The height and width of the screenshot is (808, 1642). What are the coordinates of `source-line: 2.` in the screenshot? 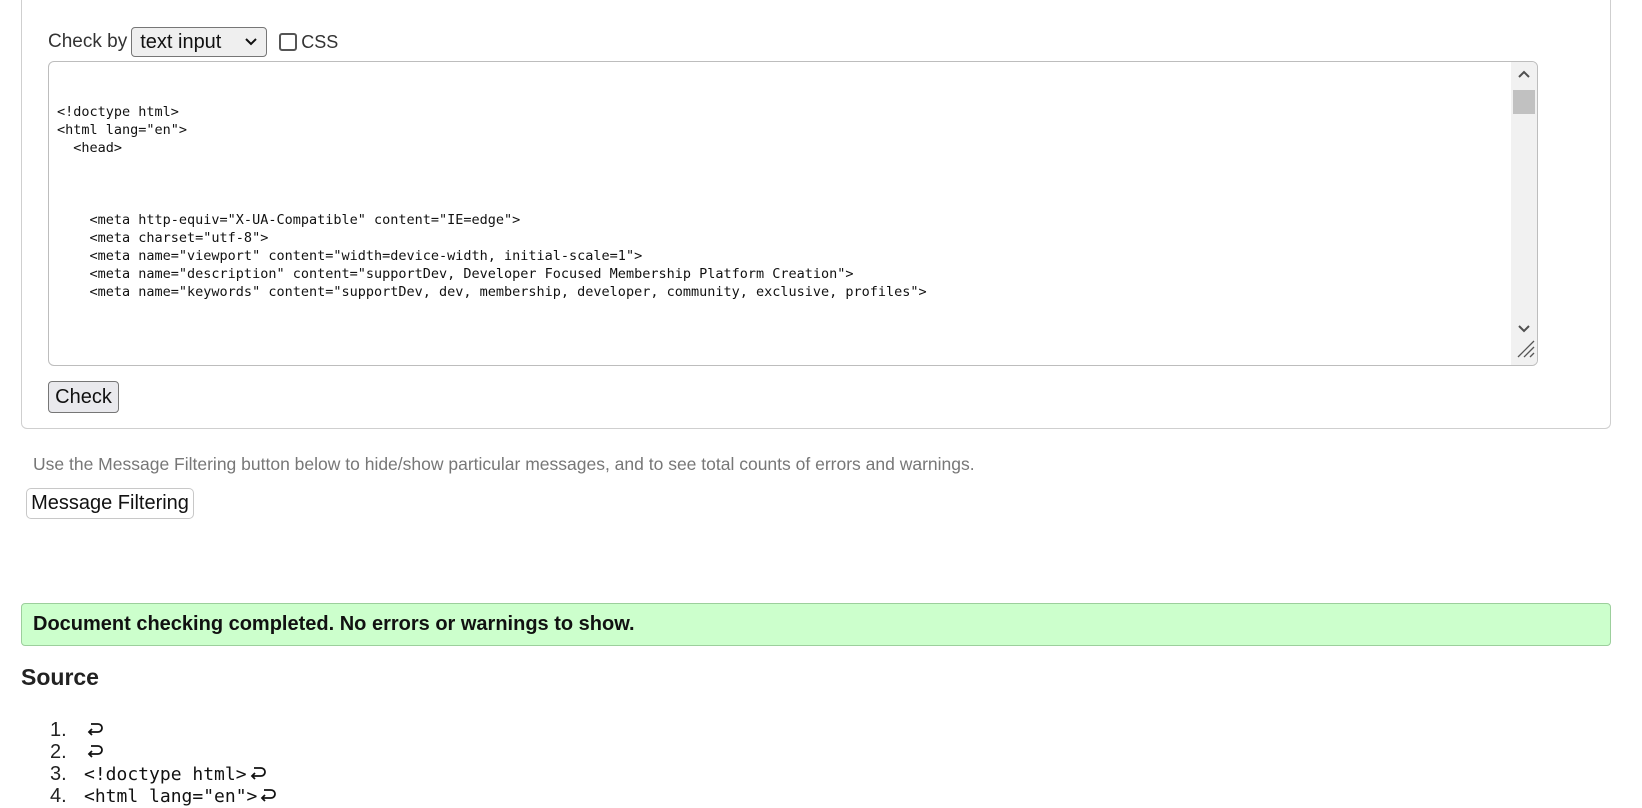 It's located at (164, 752).